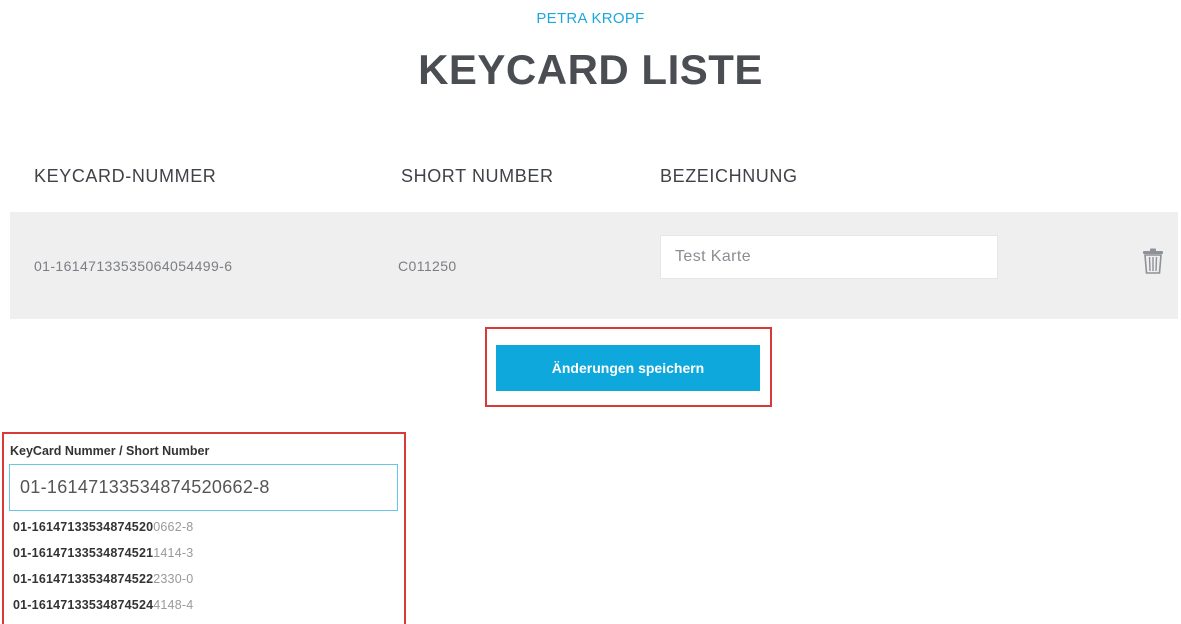  Describe the element at coordinates (427, 266) in the screenshot. I see `short-number-cell: C011250` at that location.